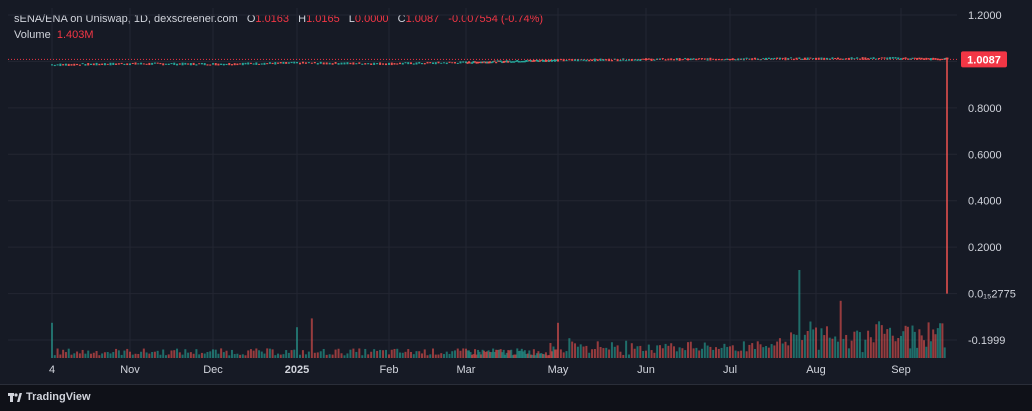 The image size is (1032, 411). I want to click on x-tick-label: Aug, so click(816, 370).